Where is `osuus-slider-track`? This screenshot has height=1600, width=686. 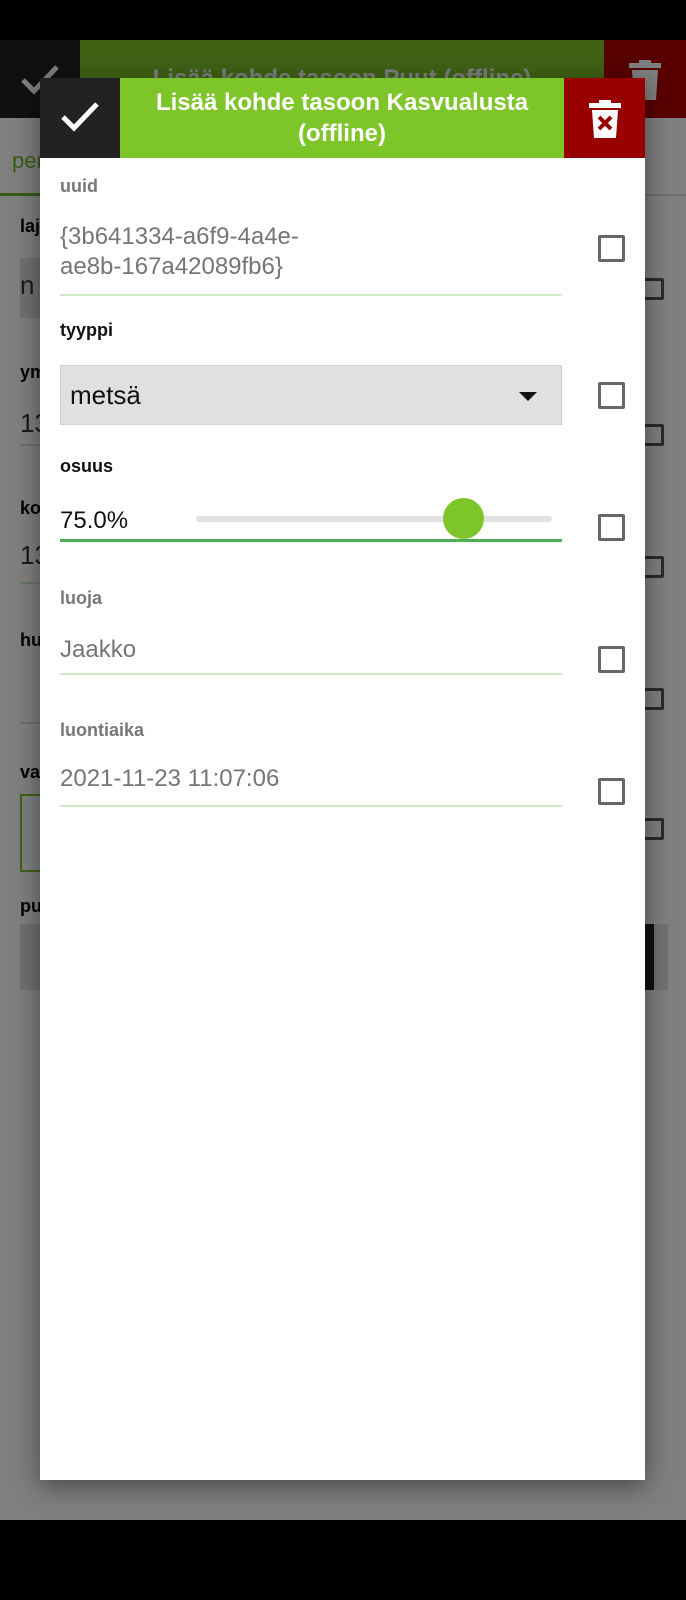 osuus-slider-track is located at coordinates (374, 519).